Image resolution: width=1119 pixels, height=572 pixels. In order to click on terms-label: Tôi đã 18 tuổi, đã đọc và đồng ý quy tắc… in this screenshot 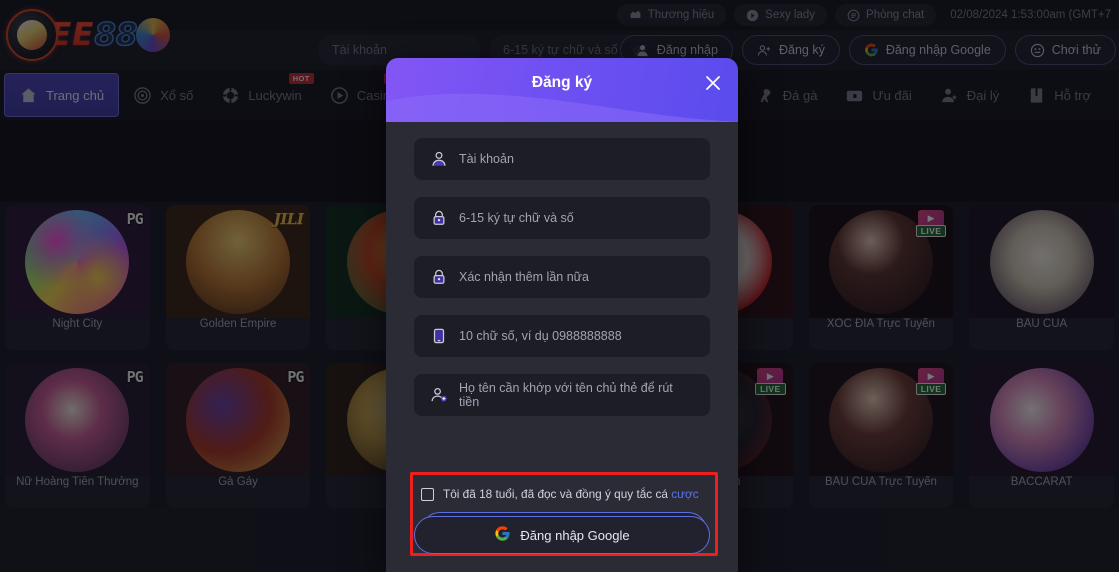, I will do `click(571, 494)`.